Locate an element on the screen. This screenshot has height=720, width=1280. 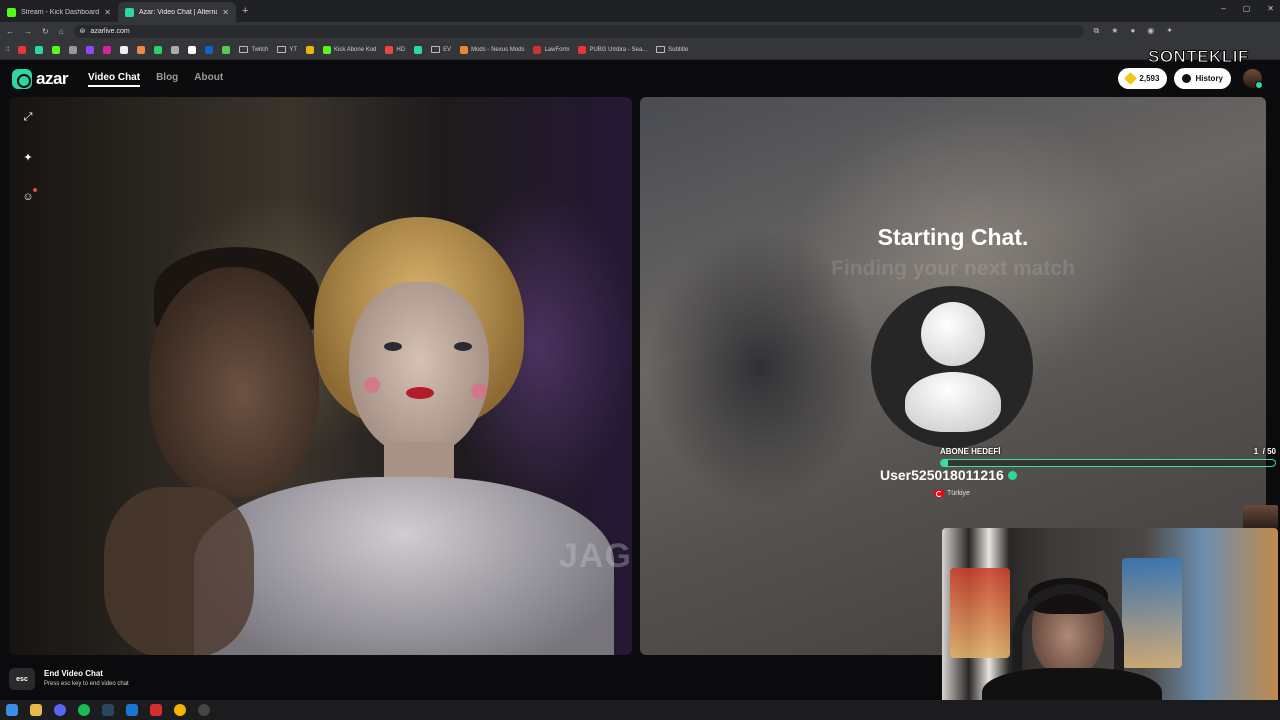
bookmark-star-icon: ★ is located at coordinates (1114, 31).